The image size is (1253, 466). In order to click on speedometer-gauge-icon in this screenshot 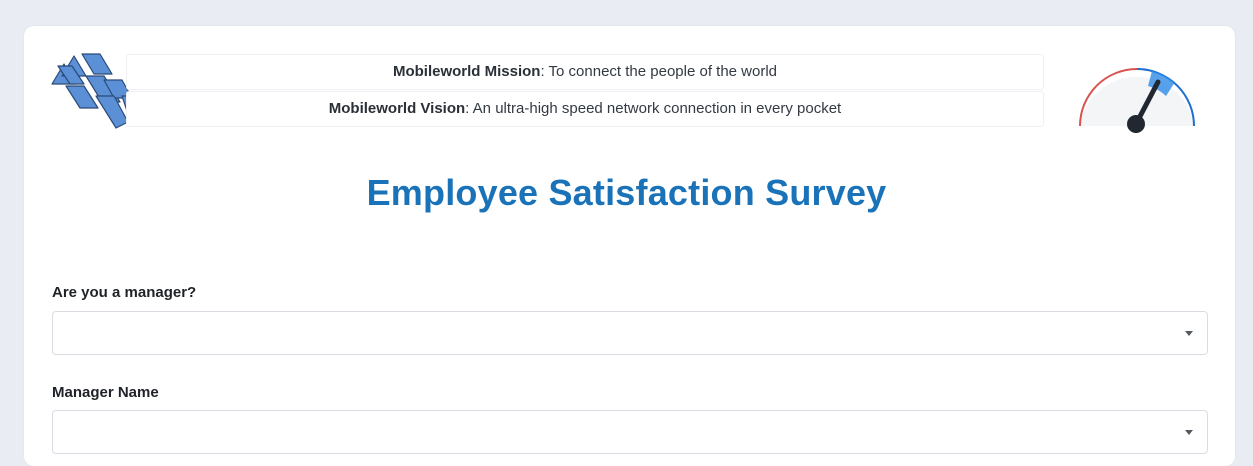, I will do `click(1137, 104)`.